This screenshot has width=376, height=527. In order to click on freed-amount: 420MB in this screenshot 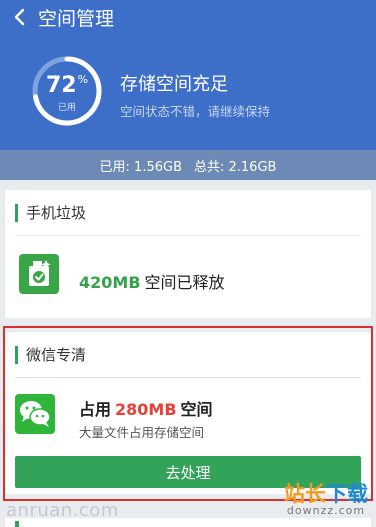, I will do `click(110, 282)`.